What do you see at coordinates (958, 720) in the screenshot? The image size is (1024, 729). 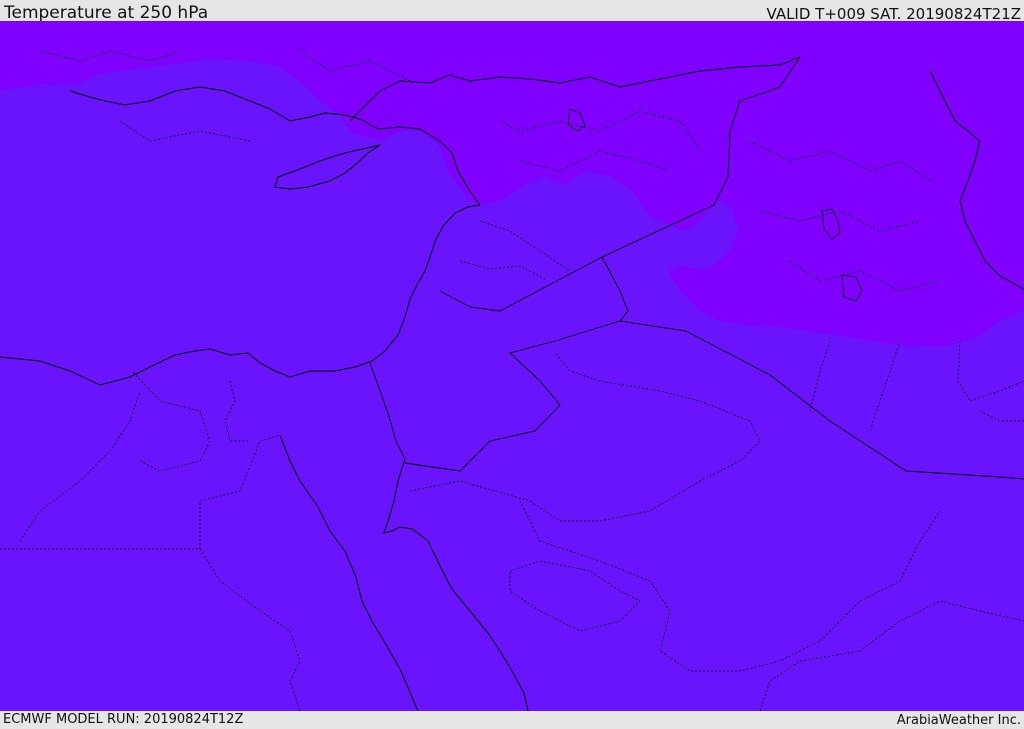 I see `credit-label: ArabiaWeather Inc.` at bounding box center [958, 720].